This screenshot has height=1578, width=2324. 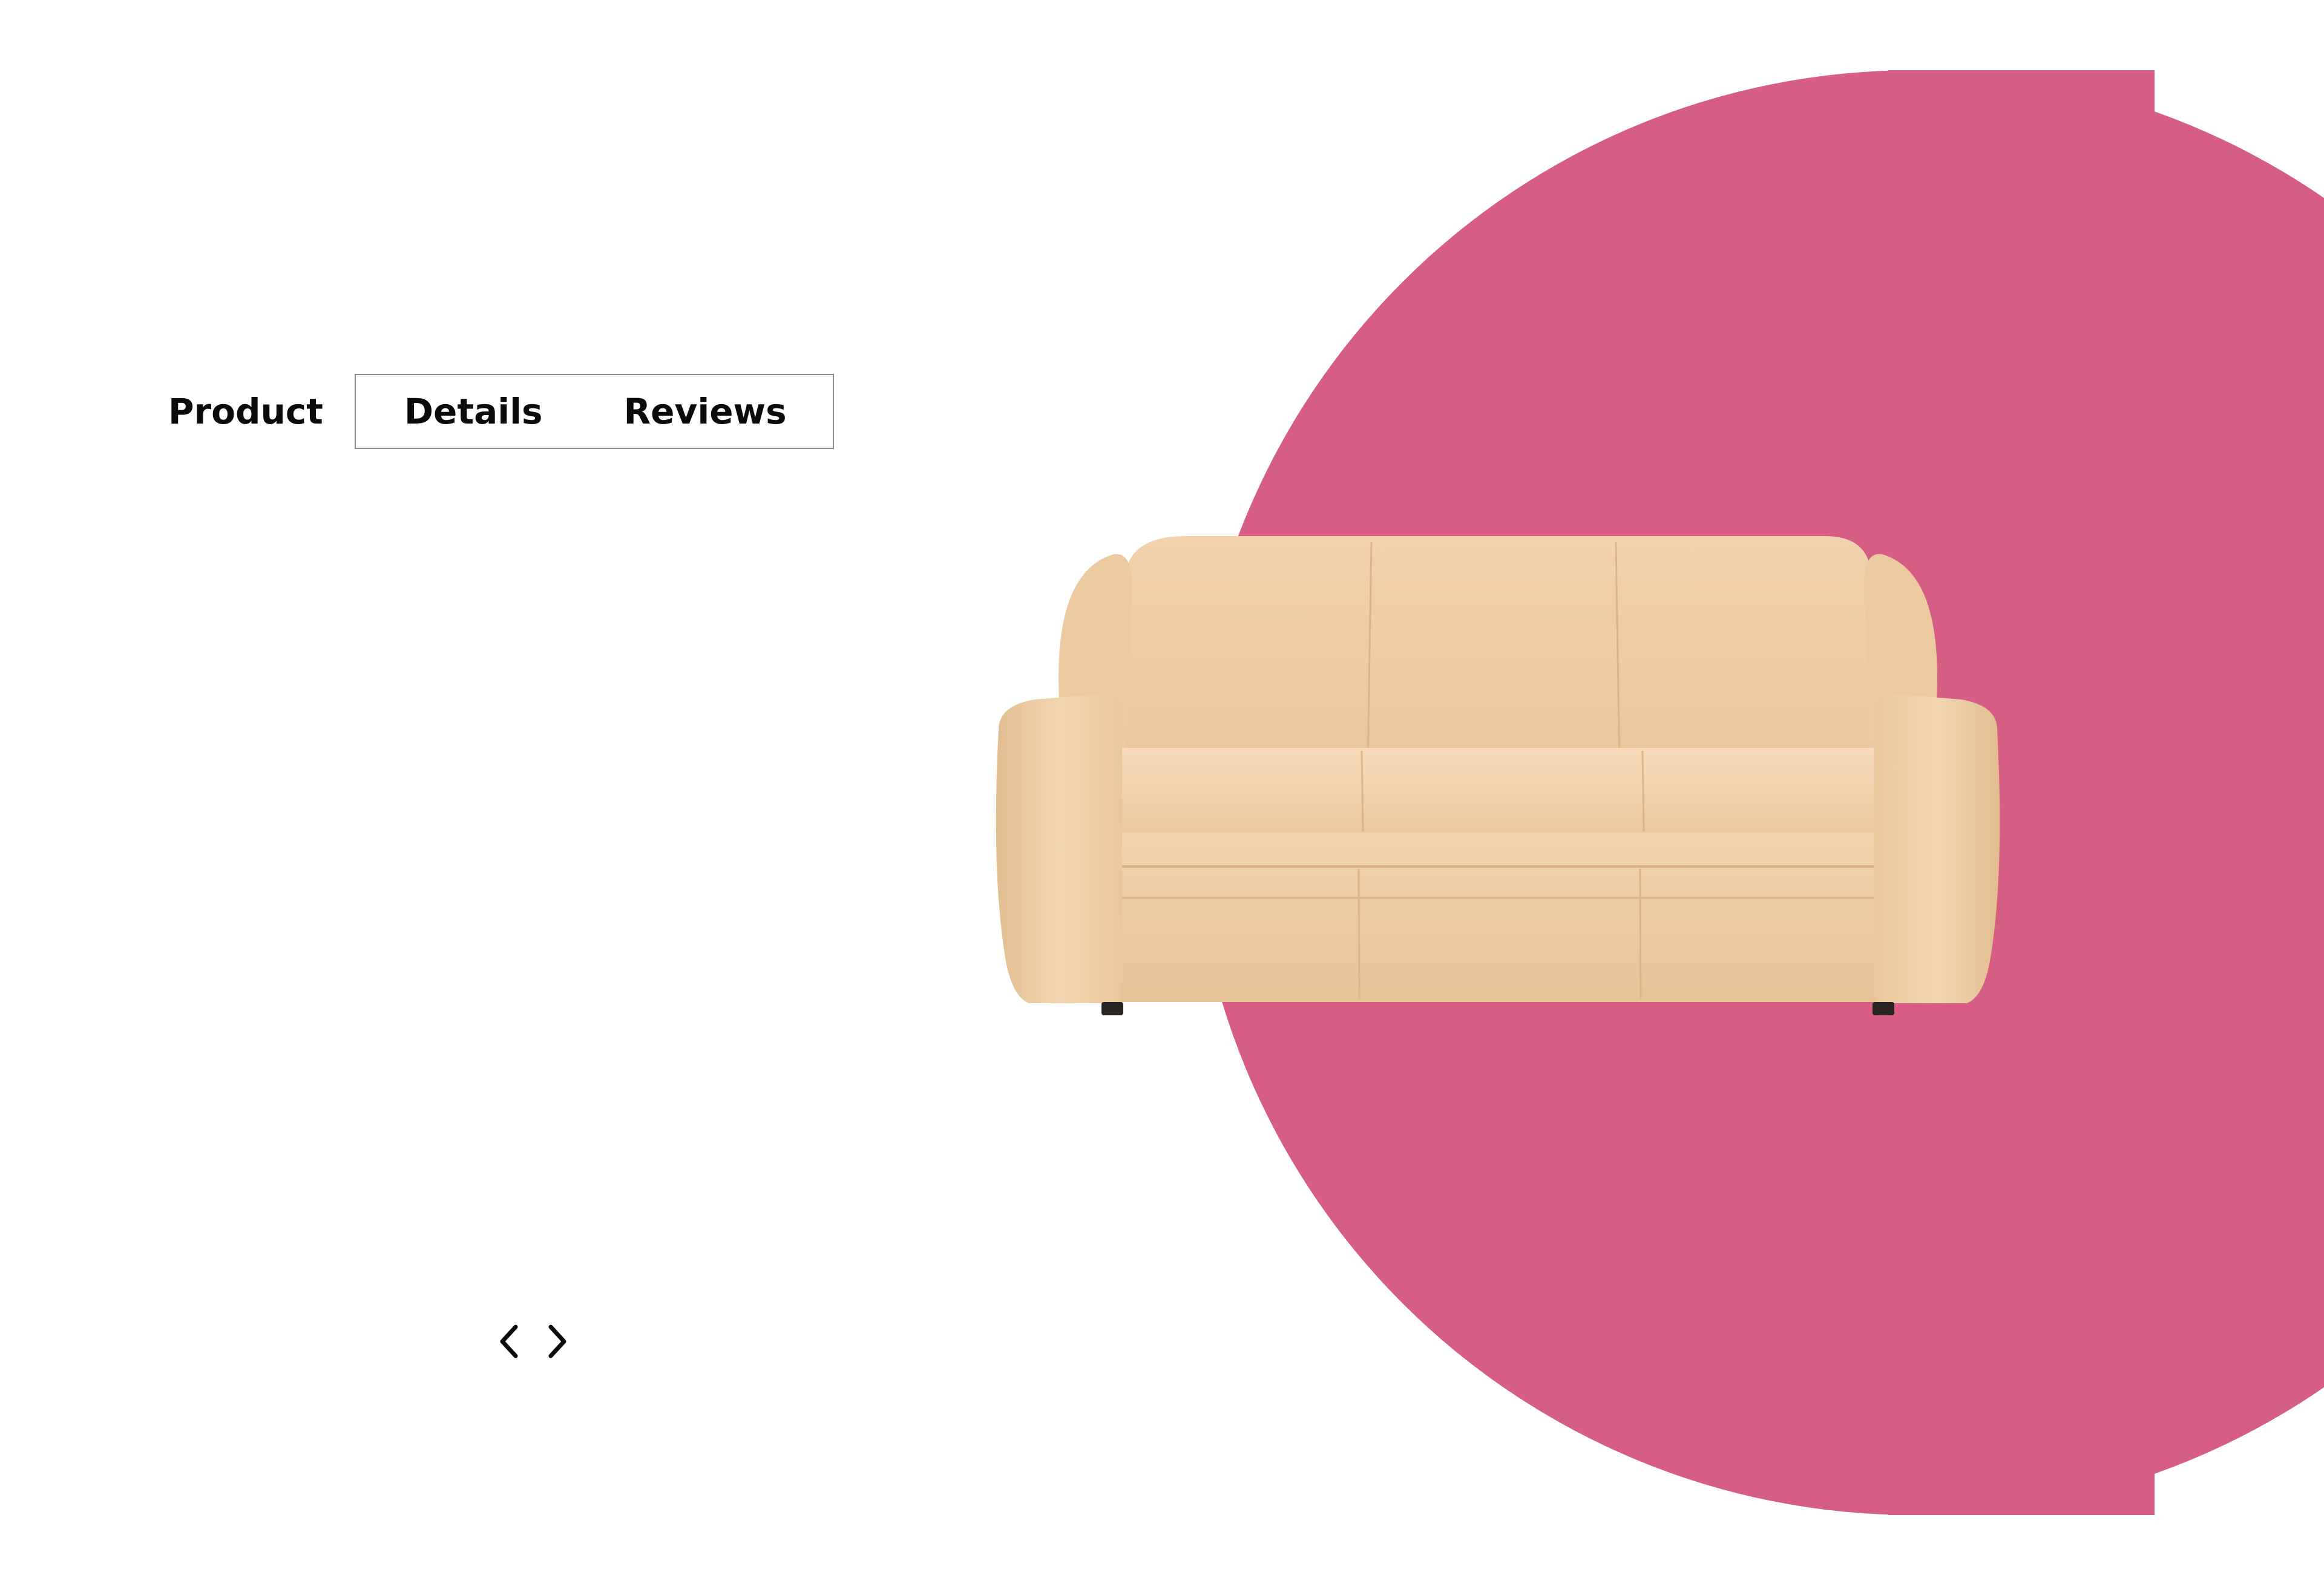 I want to click on background-pink-shape-top-cap, so click(x=2021, y=106).